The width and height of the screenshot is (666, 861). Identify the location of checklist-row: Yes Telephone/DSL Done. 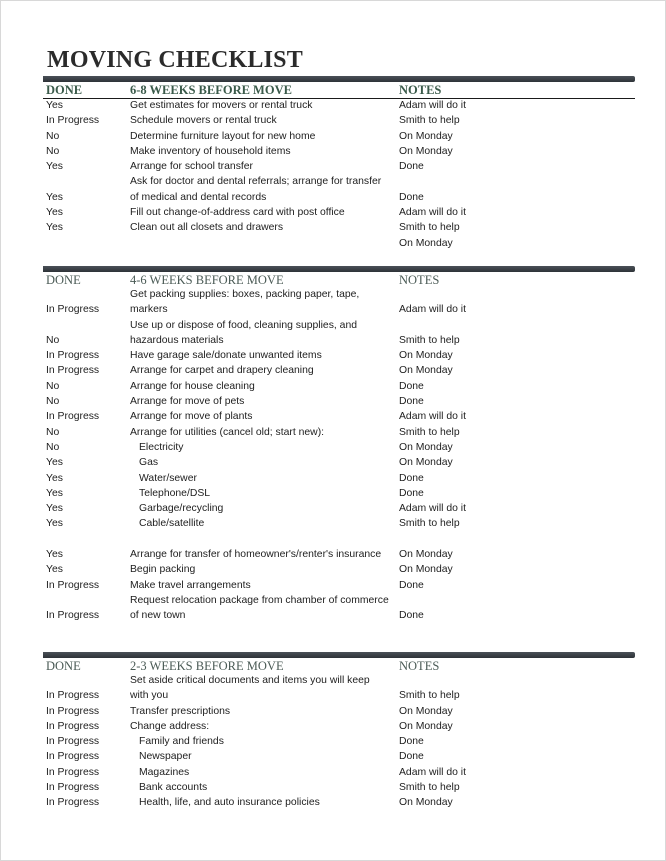
(339, 494).